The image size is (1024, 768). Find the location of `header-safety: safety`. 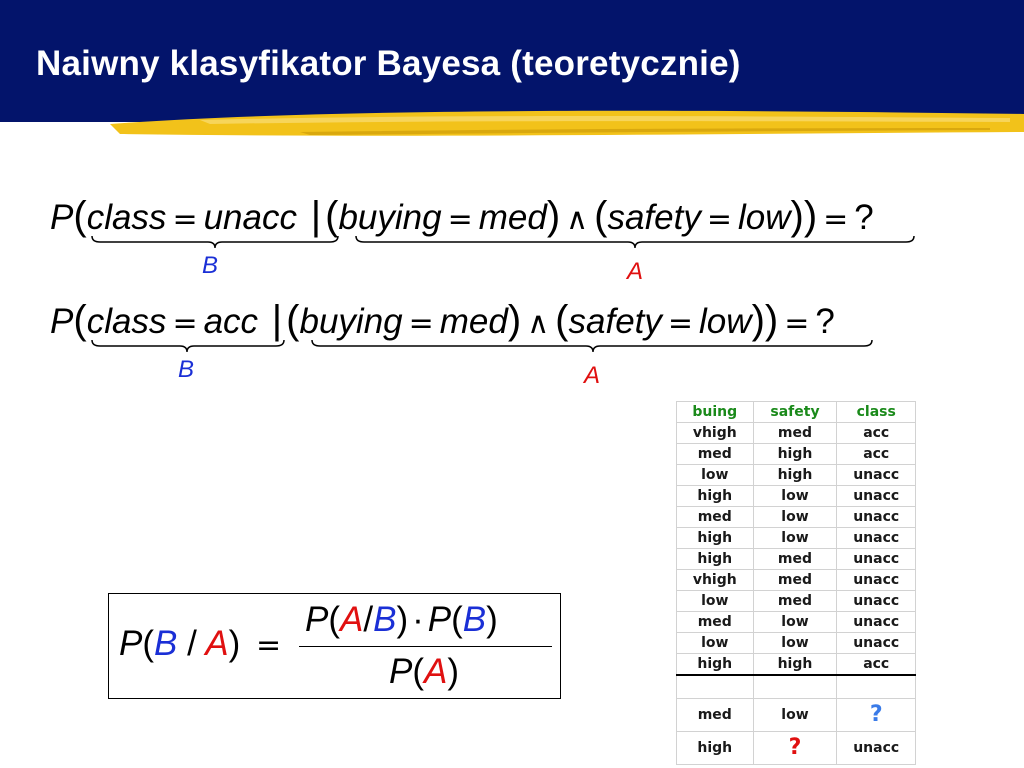

header-safety: safety is located at coordinates (795, 412).